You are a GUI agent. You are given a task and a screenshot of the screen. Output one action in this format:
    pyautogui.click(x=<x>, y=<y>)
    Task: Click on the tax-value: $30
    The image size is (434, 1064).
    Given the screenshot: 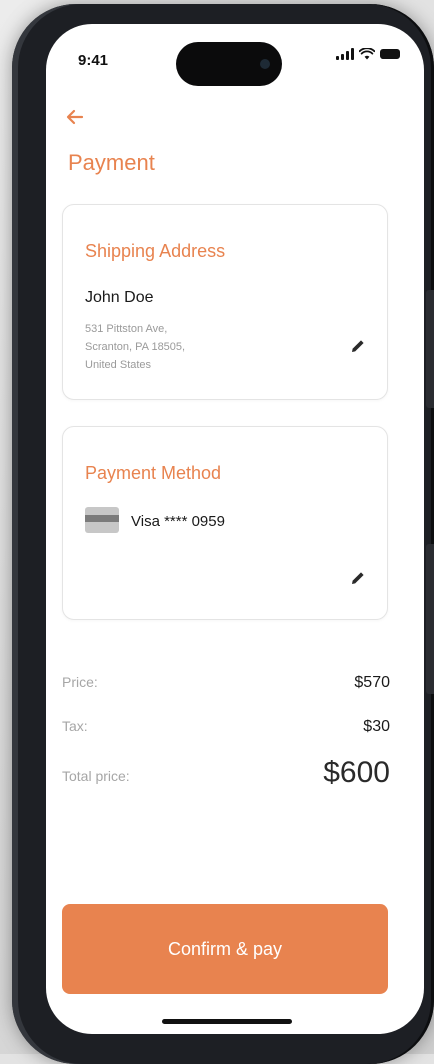 What is the action you would take?
    pyautogui.click(x=376, y=726)
    